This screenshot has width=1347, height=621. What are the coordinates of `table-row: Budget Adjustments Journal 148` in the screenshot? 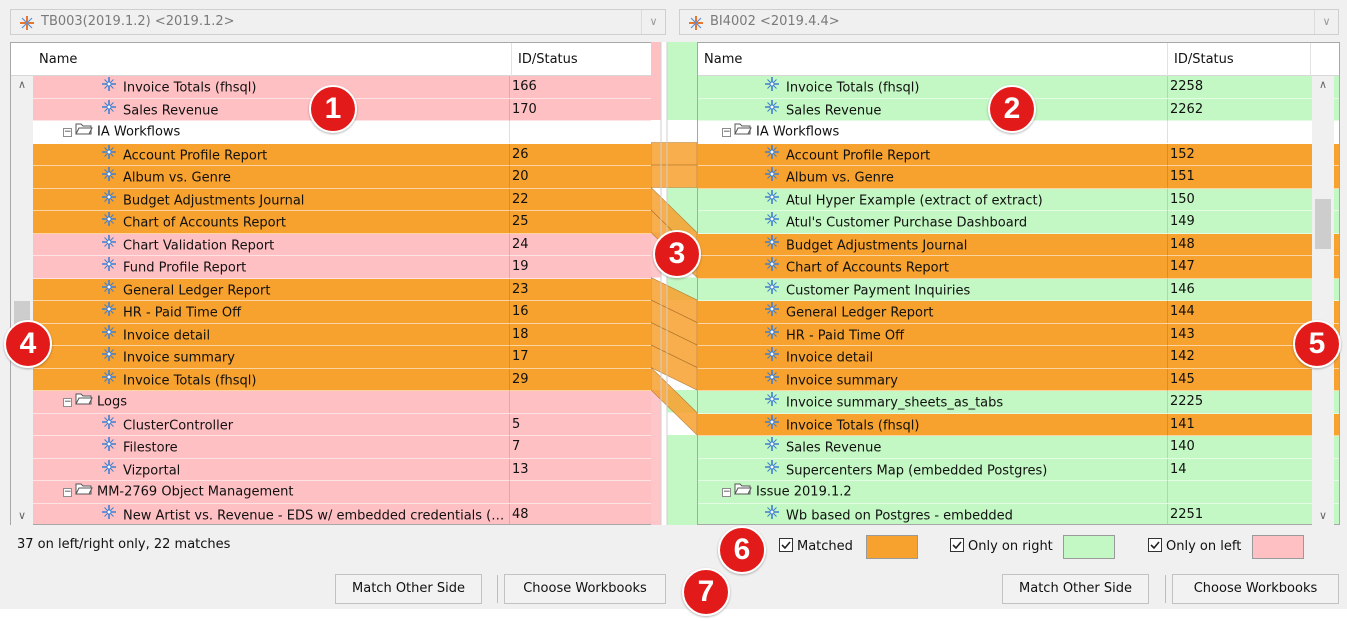 It's located at (1018, 244).